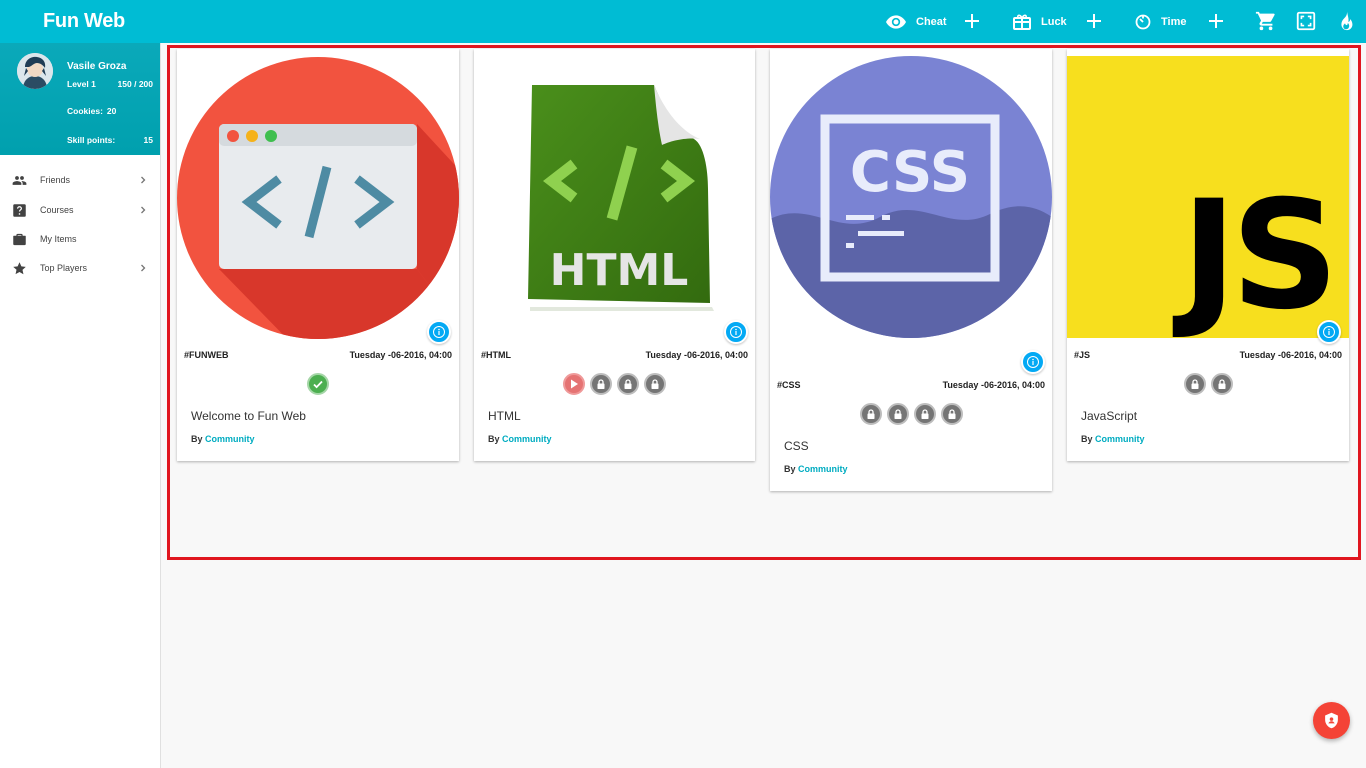 The height and width of the screenshot is (768, 1366). What do you see at coordinates (19, 268) in the screenshot?
I see `star-icon` at bounding box center [19, 268].